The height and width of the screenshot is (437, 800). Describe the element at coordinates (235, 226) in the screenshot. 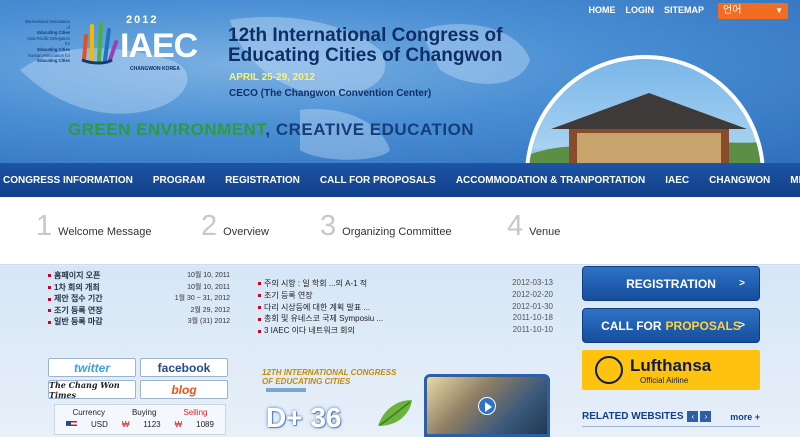

I see `submenu-overview: 2 Overview` at that location.